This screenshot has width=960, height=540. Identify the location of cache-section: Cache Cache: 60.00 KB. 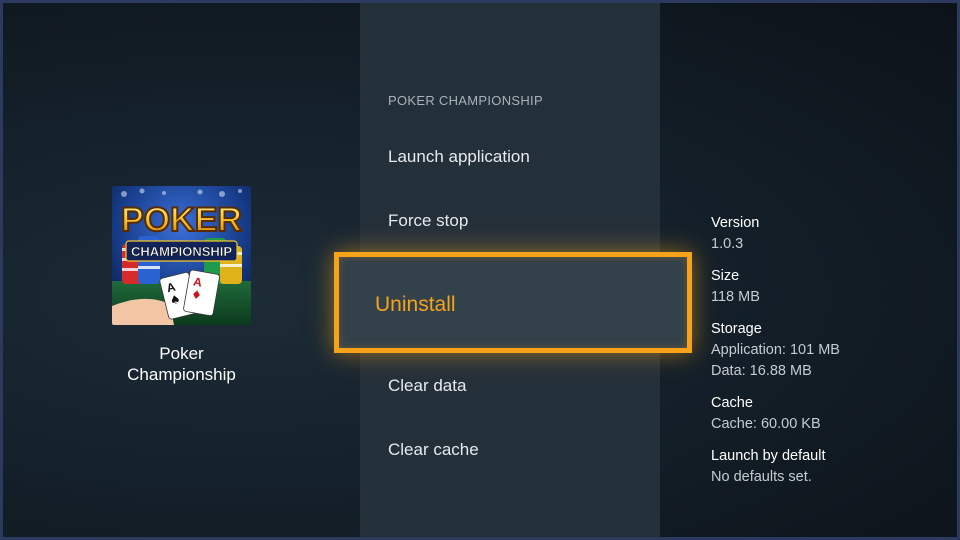
(826, 414).